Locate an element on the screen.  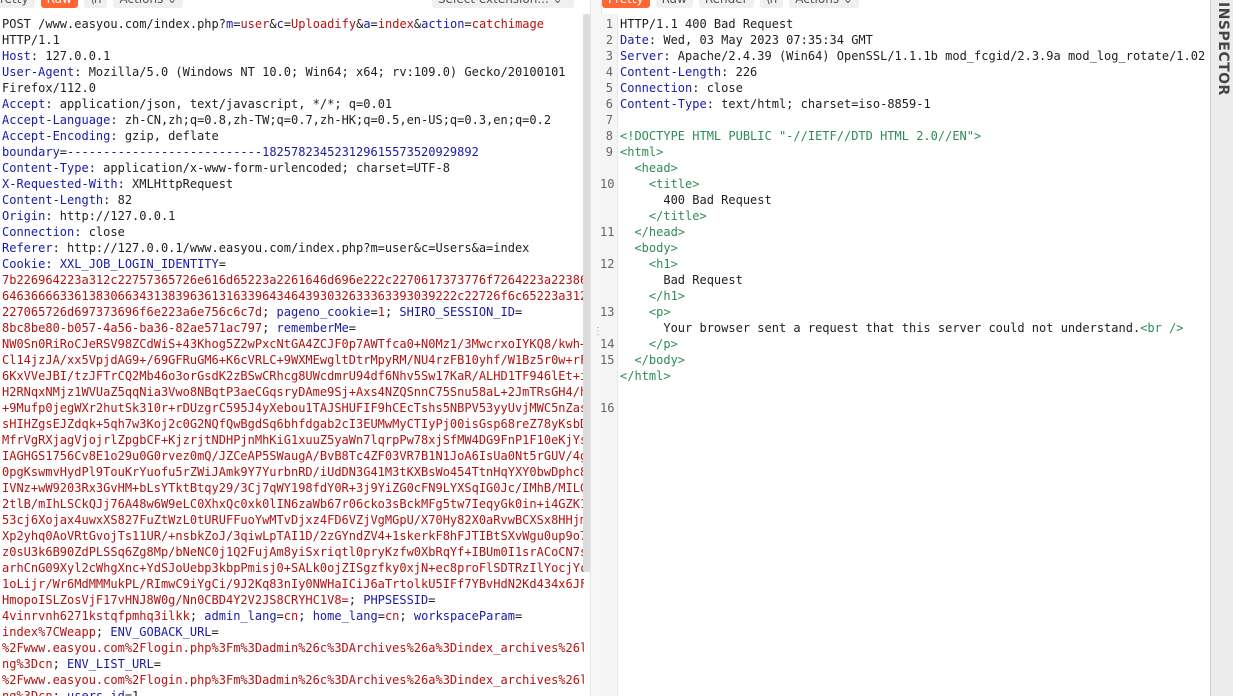
token-tag: </p> is located at coordinates (663, 344).